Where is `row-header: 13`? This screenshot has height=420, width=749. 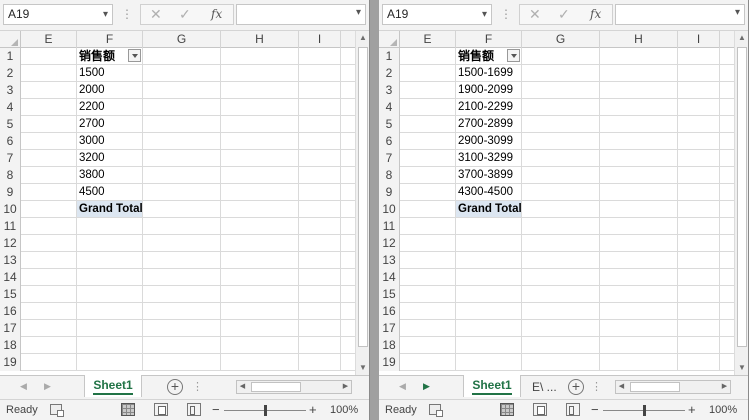 row-header: 13 is located at coordinates (10, 260).